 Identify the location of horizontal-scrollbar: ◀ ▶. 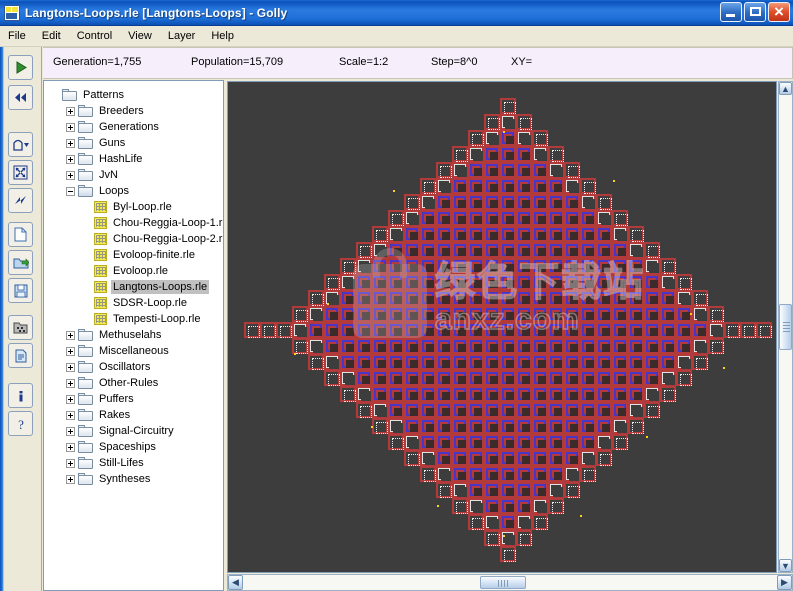
(510, 582).